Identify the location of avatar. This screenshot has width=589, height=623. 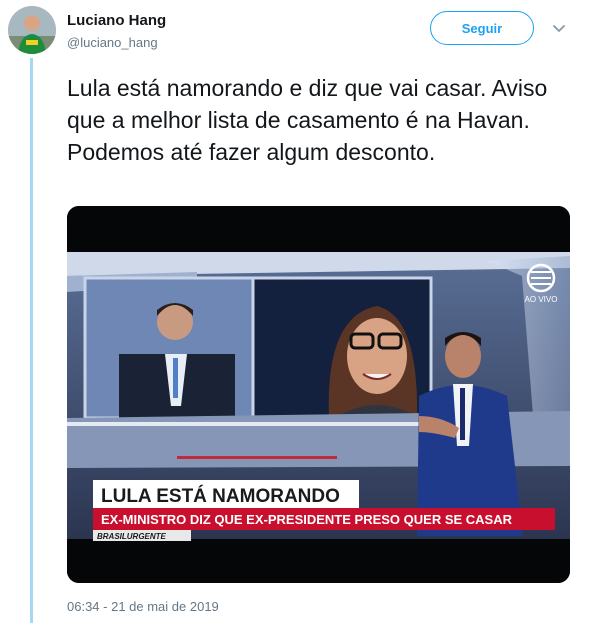
(32, 30).